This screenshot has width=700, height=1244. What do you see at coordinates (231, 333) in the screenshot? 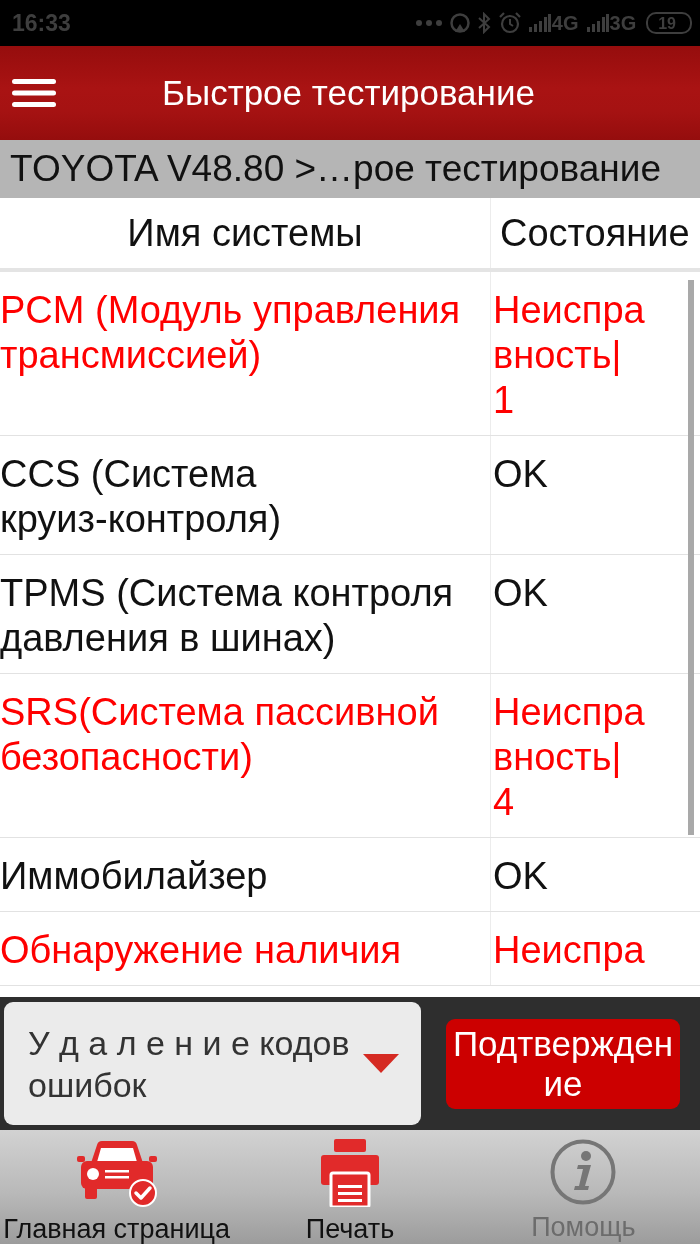
I see `system-name-cell-text: PCM (Модуль управления трансмиссией)` at bounding box center [231, 333].